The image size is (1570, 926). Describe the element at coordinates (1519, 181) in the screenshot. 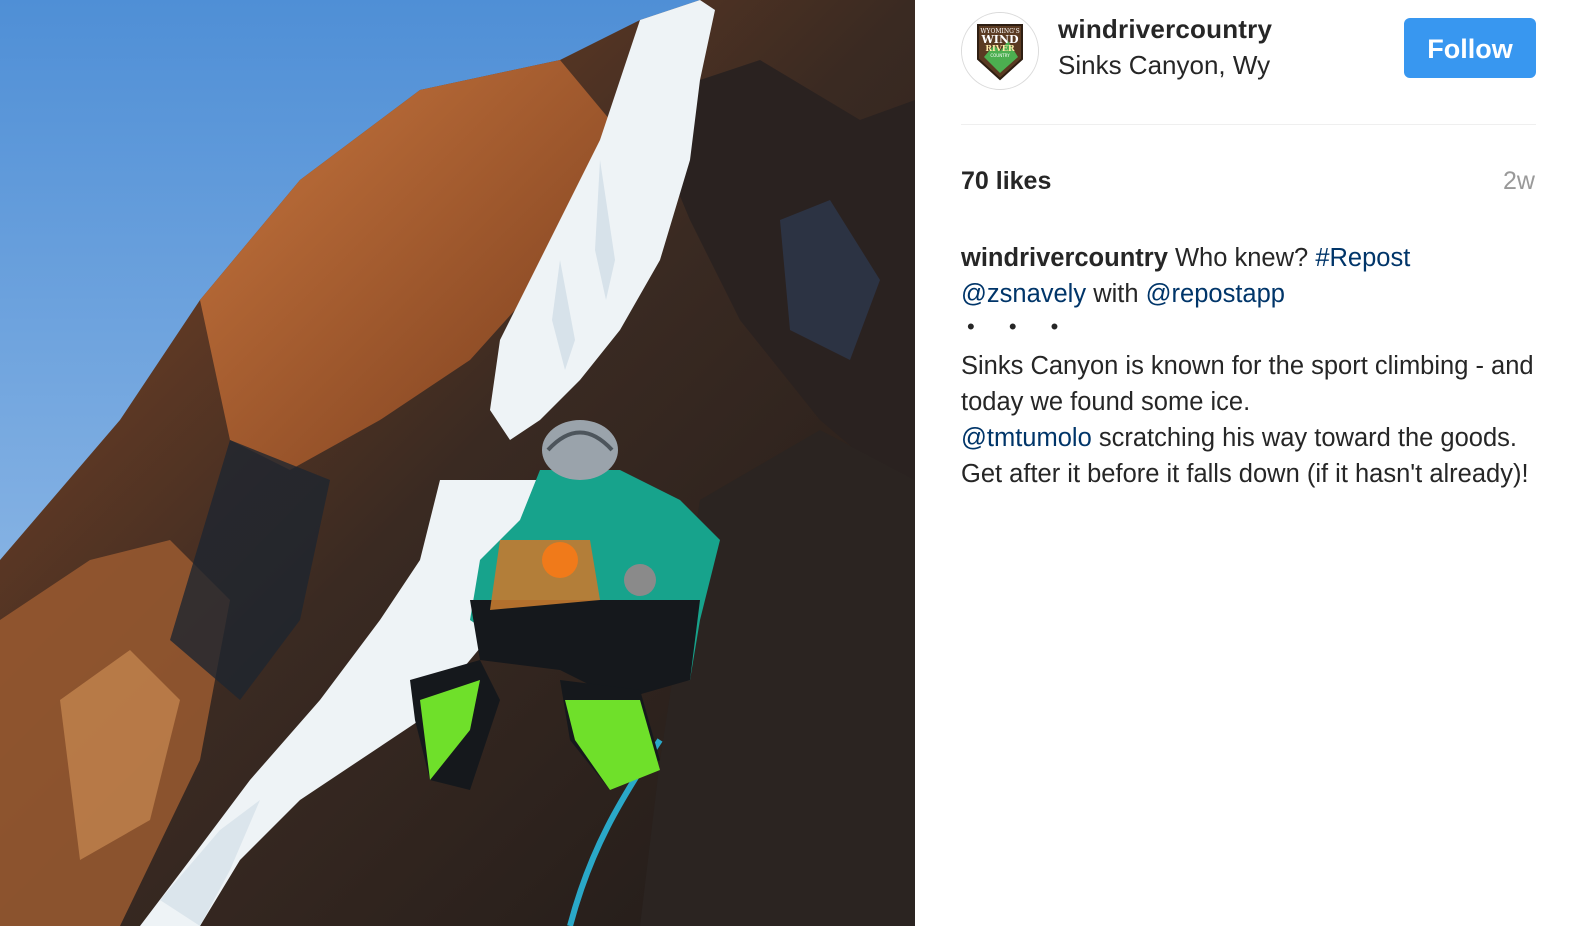

I see `post-timestamp: 2w` at that location.